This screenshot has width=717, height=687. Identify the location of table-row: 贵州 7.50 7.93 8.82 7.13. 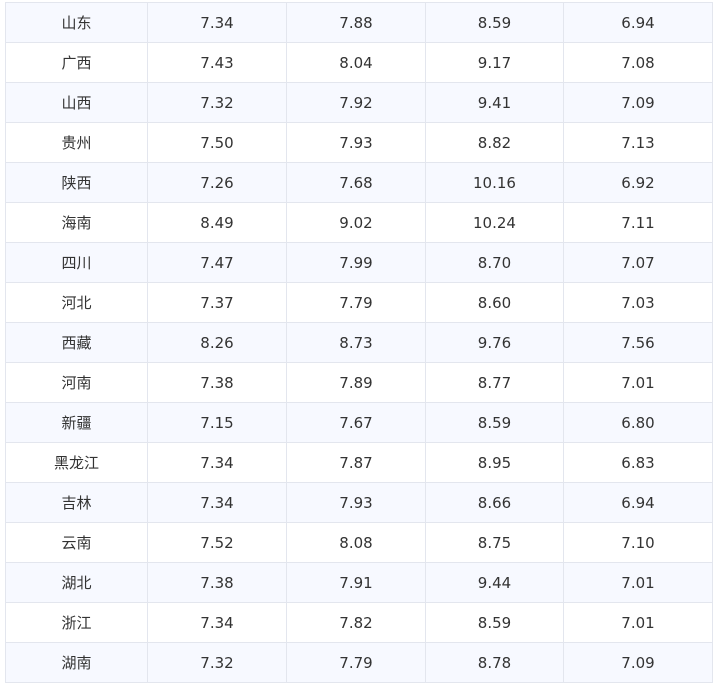
(359, 142).